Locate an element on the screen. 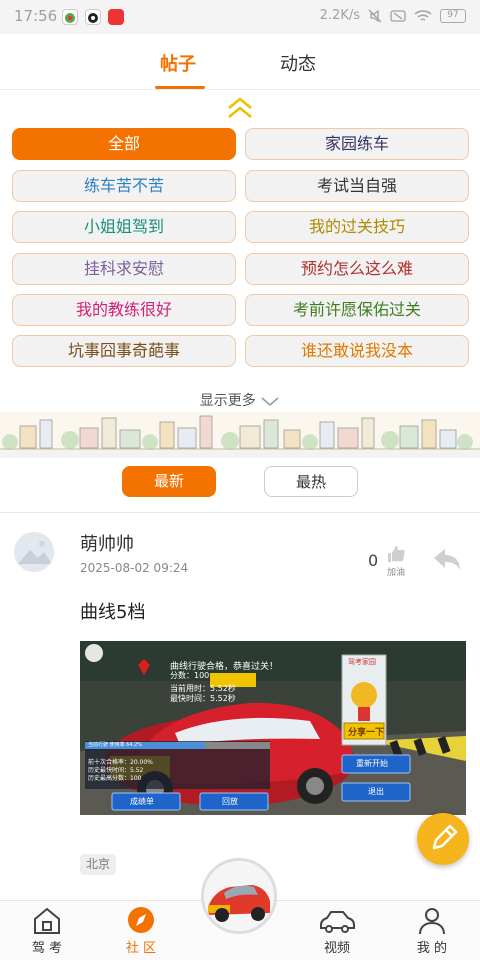  exit-button: 退出 is located at coordinates (376, 791).